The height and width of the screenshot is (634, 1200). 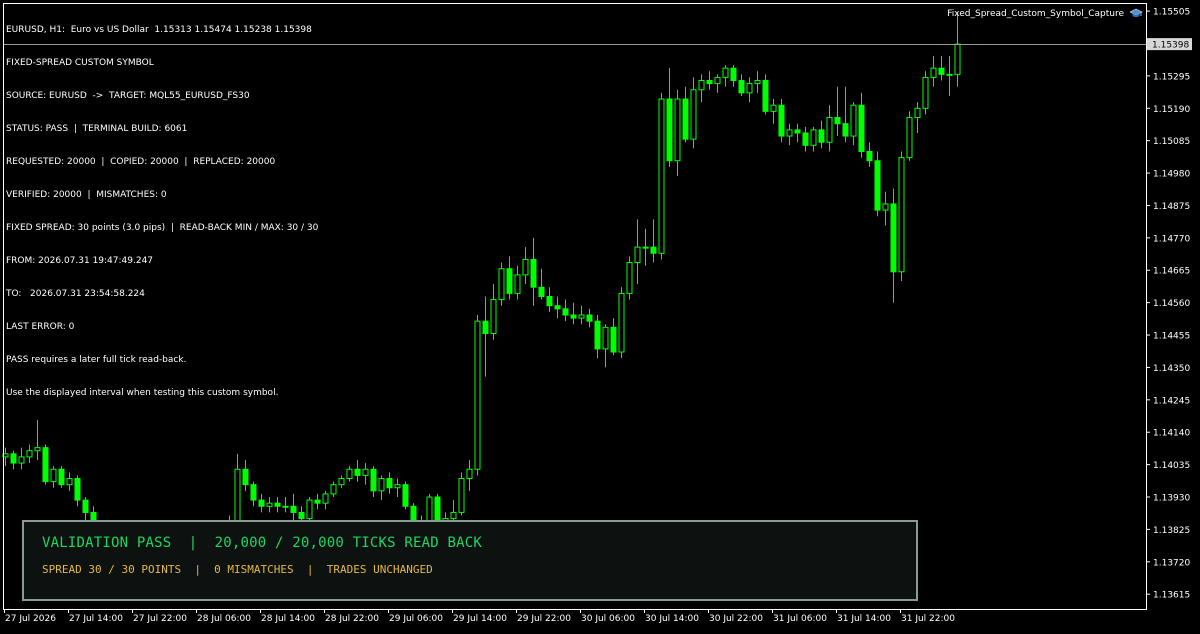 What do you see at coordinates (1171, 304) in the screenshot?
I see `y-tick-label: 1.14560` at bounding box center [1171, 304].